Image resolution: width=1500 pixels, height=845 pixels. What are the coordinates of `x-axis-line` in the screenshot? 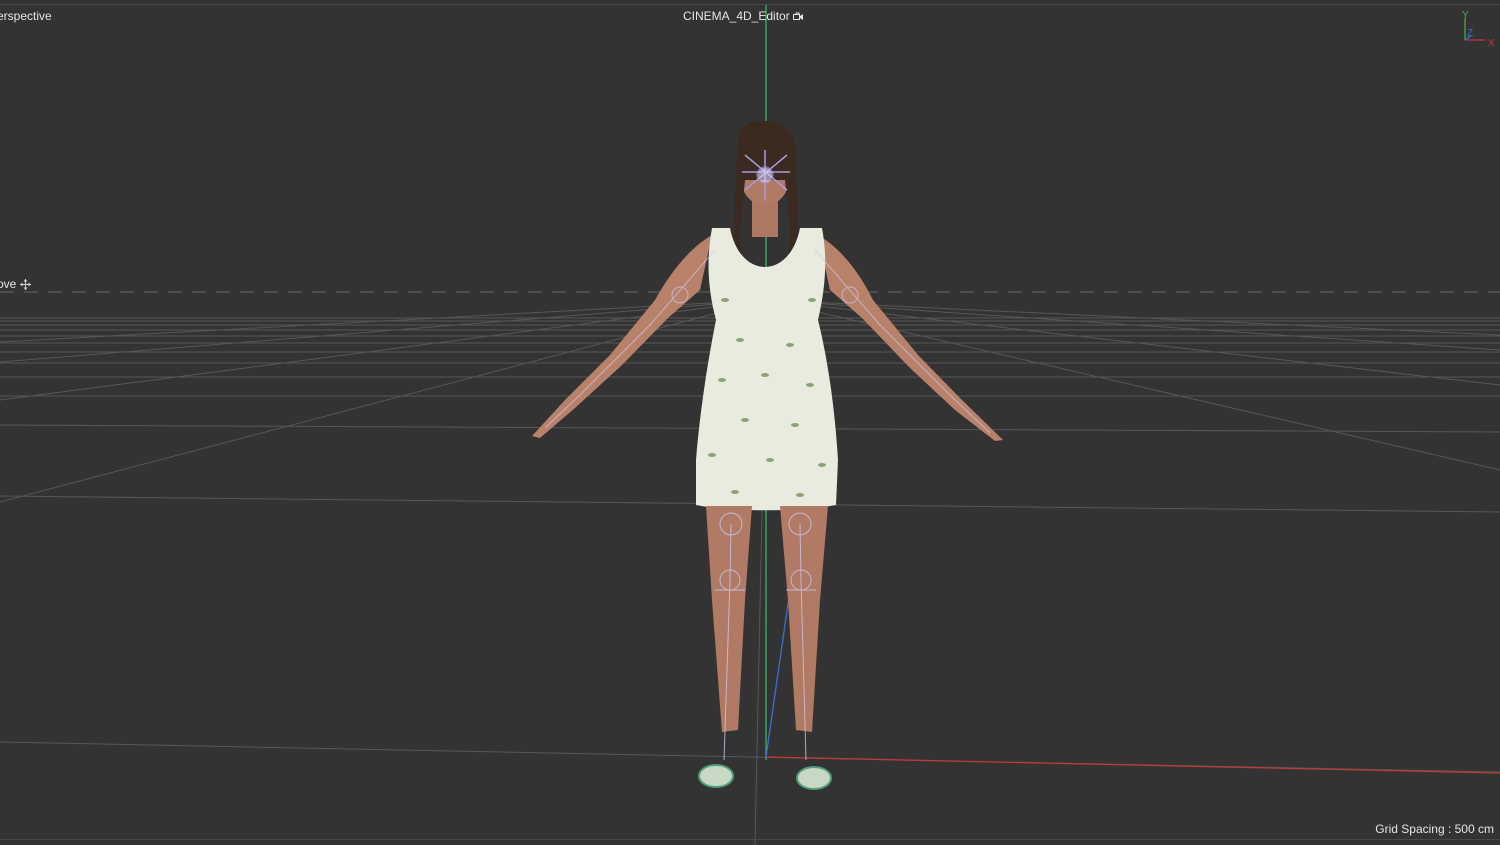 It's located at (1132, 765).